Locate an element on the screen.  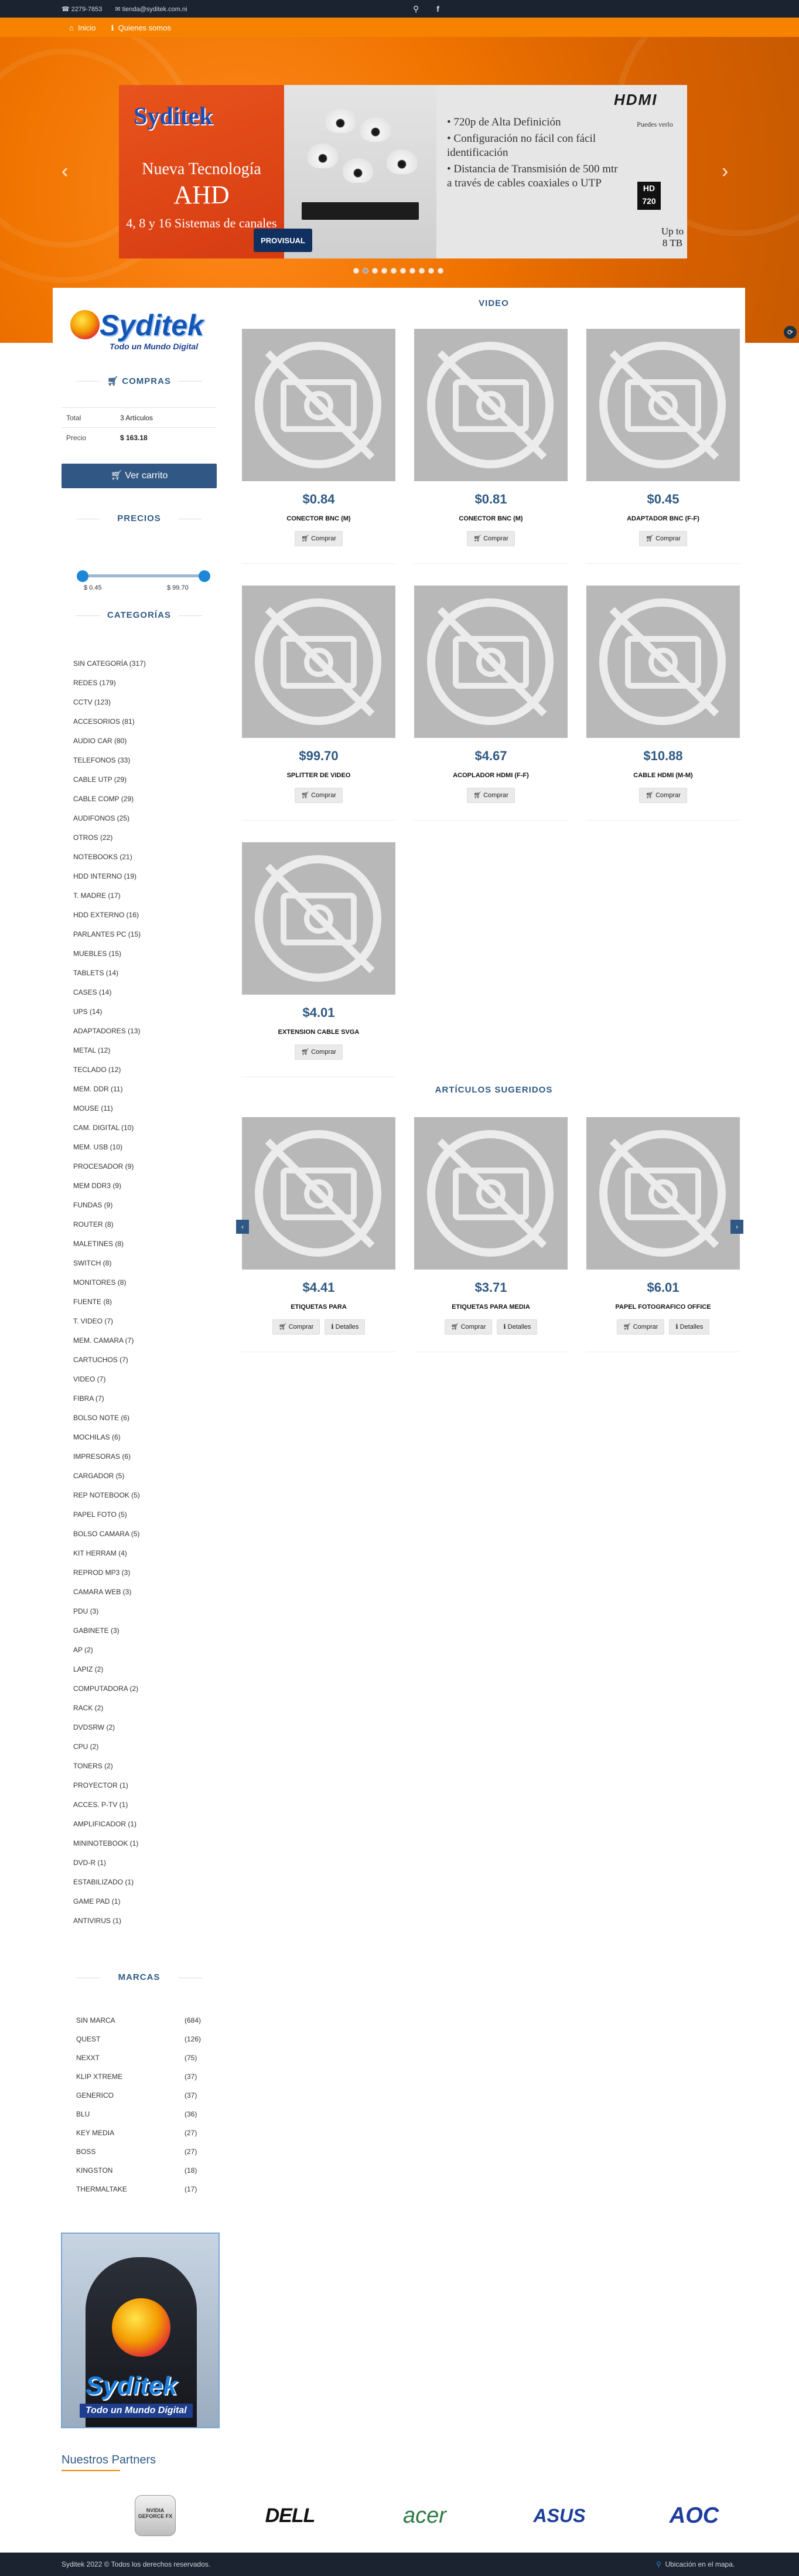
category-item: REPROD MP3 (3) is located at coordinates (143, 1573).